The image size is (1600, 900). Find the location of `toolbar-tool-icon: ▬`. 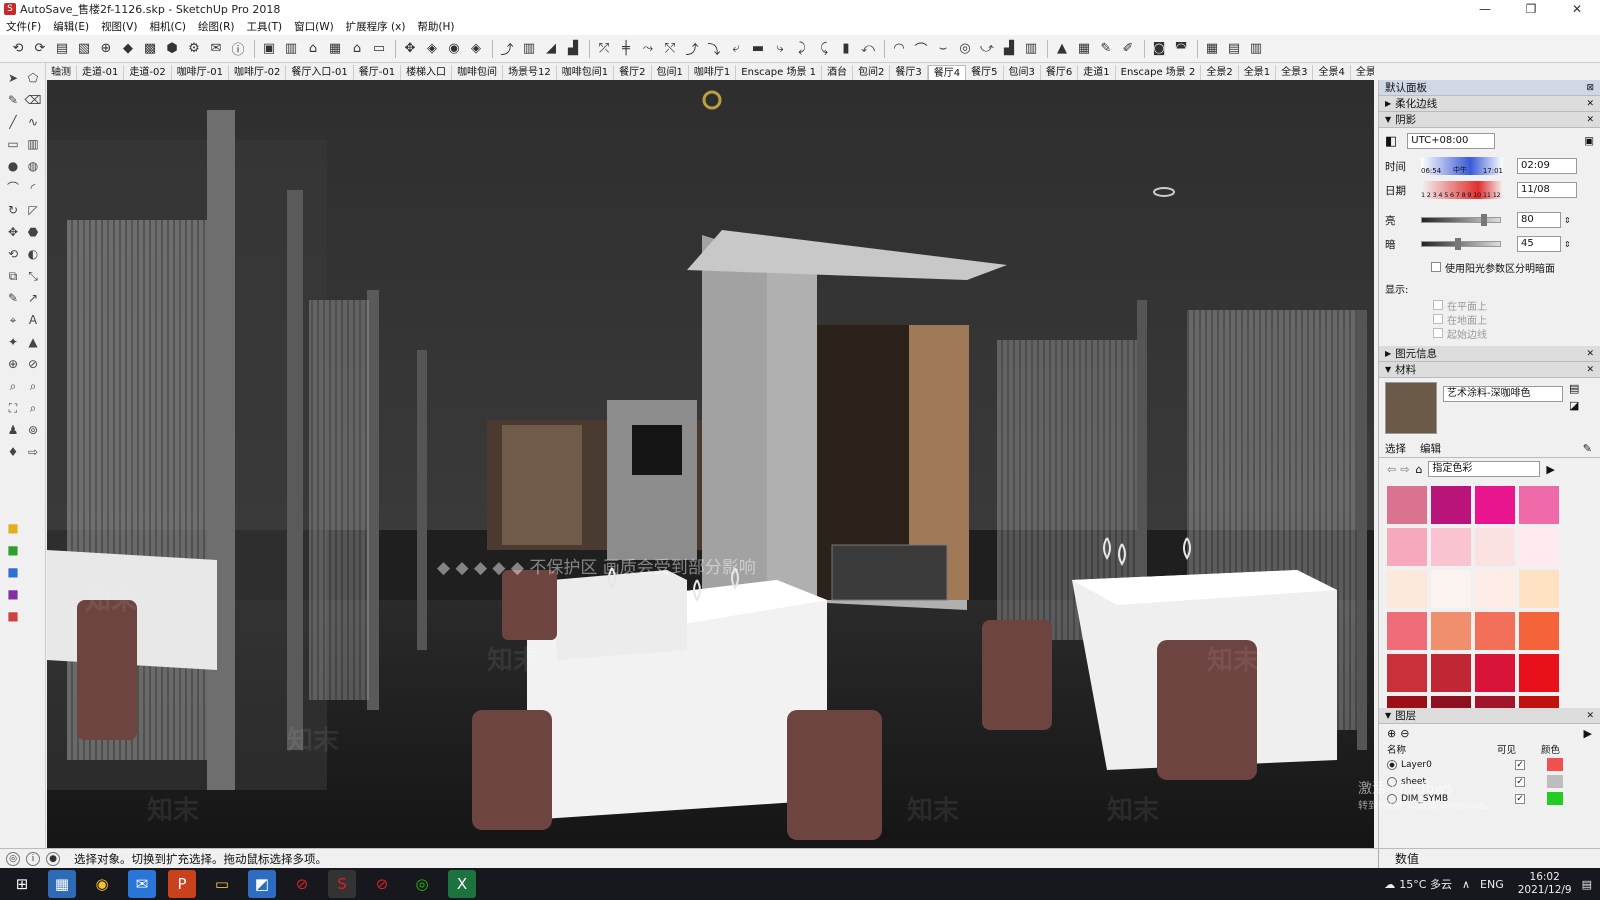

toolbar-tool-icon: ▬ is located at coordinates (758, 49).